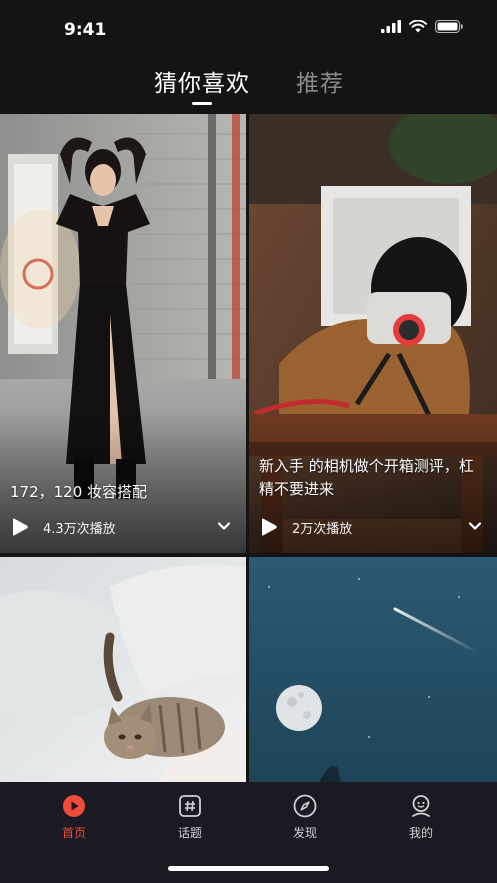 This screenshot has height=883, width=497. What do you see at coordinates (322, 529) in the screenshot?
I see `play-count: 2万次播放` at bounding box center [322, 529].